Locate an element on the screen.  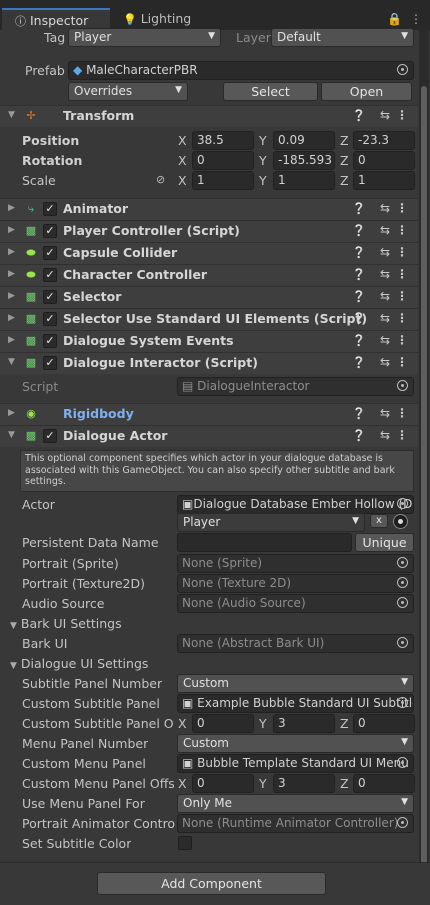
portrait-animator-field: None (Runtime Animator Controller) is located at coordinates (295, 823).